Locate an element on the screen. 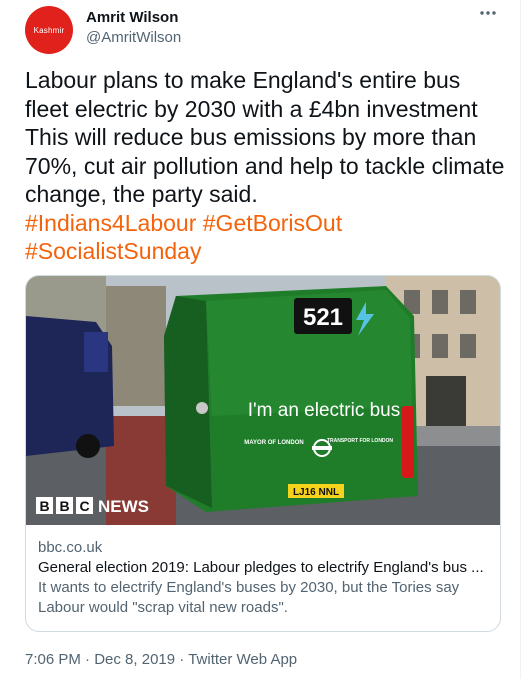 This screenshot has height=679, width=525. tweet-time: 7:06 PM is located at coordinates (53, 659).